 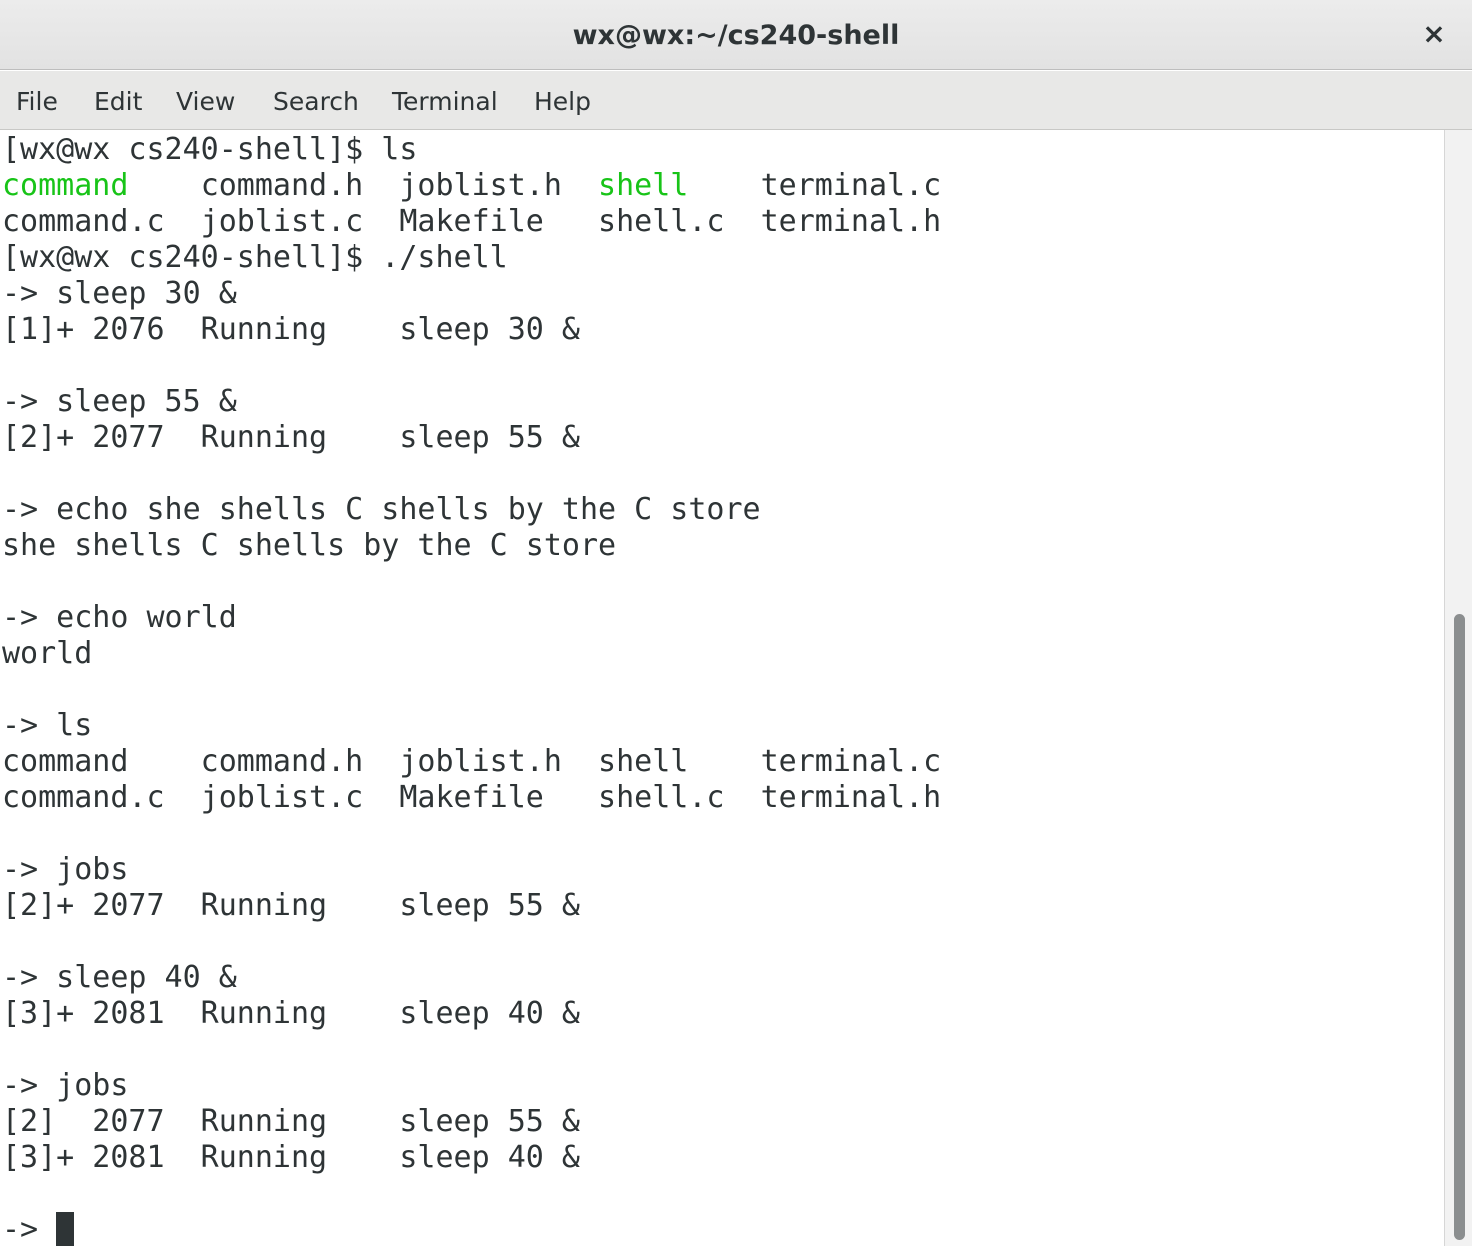 I want to click on executable-name: command, so click(x=65, y=185).